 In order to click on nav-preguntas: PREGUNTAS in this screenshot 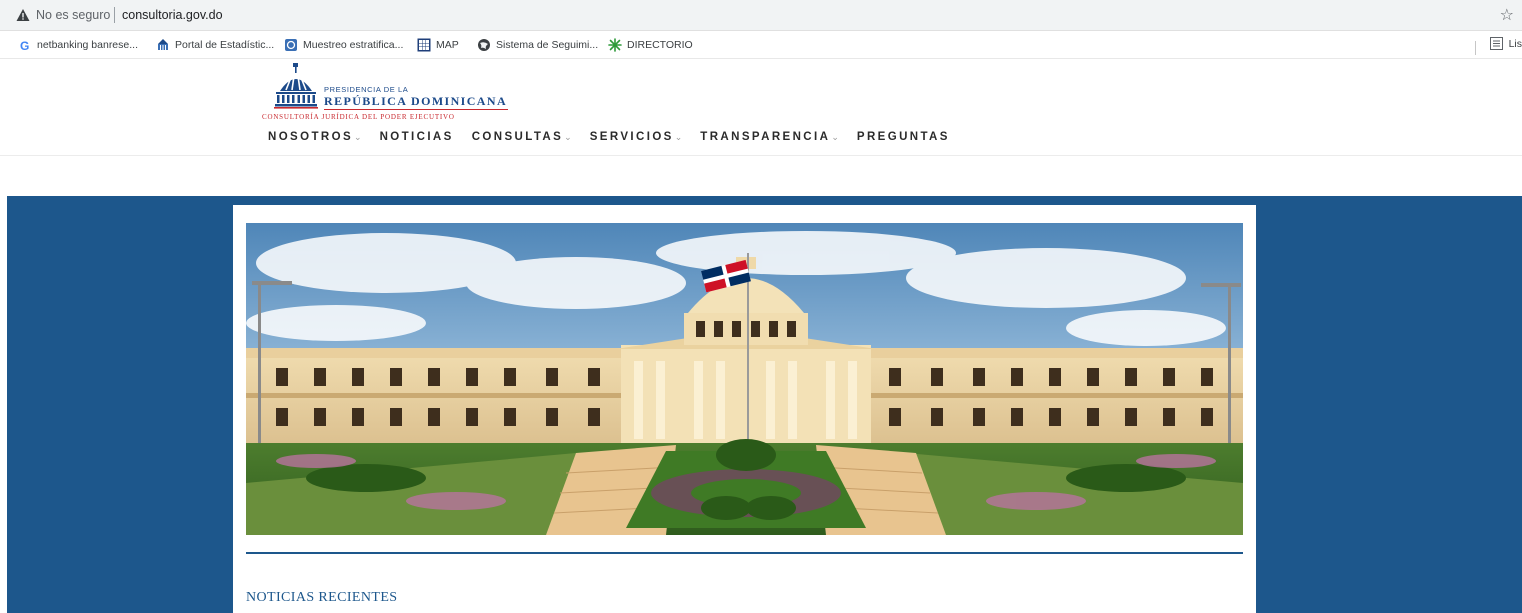, I will do `click(903, 137)`.